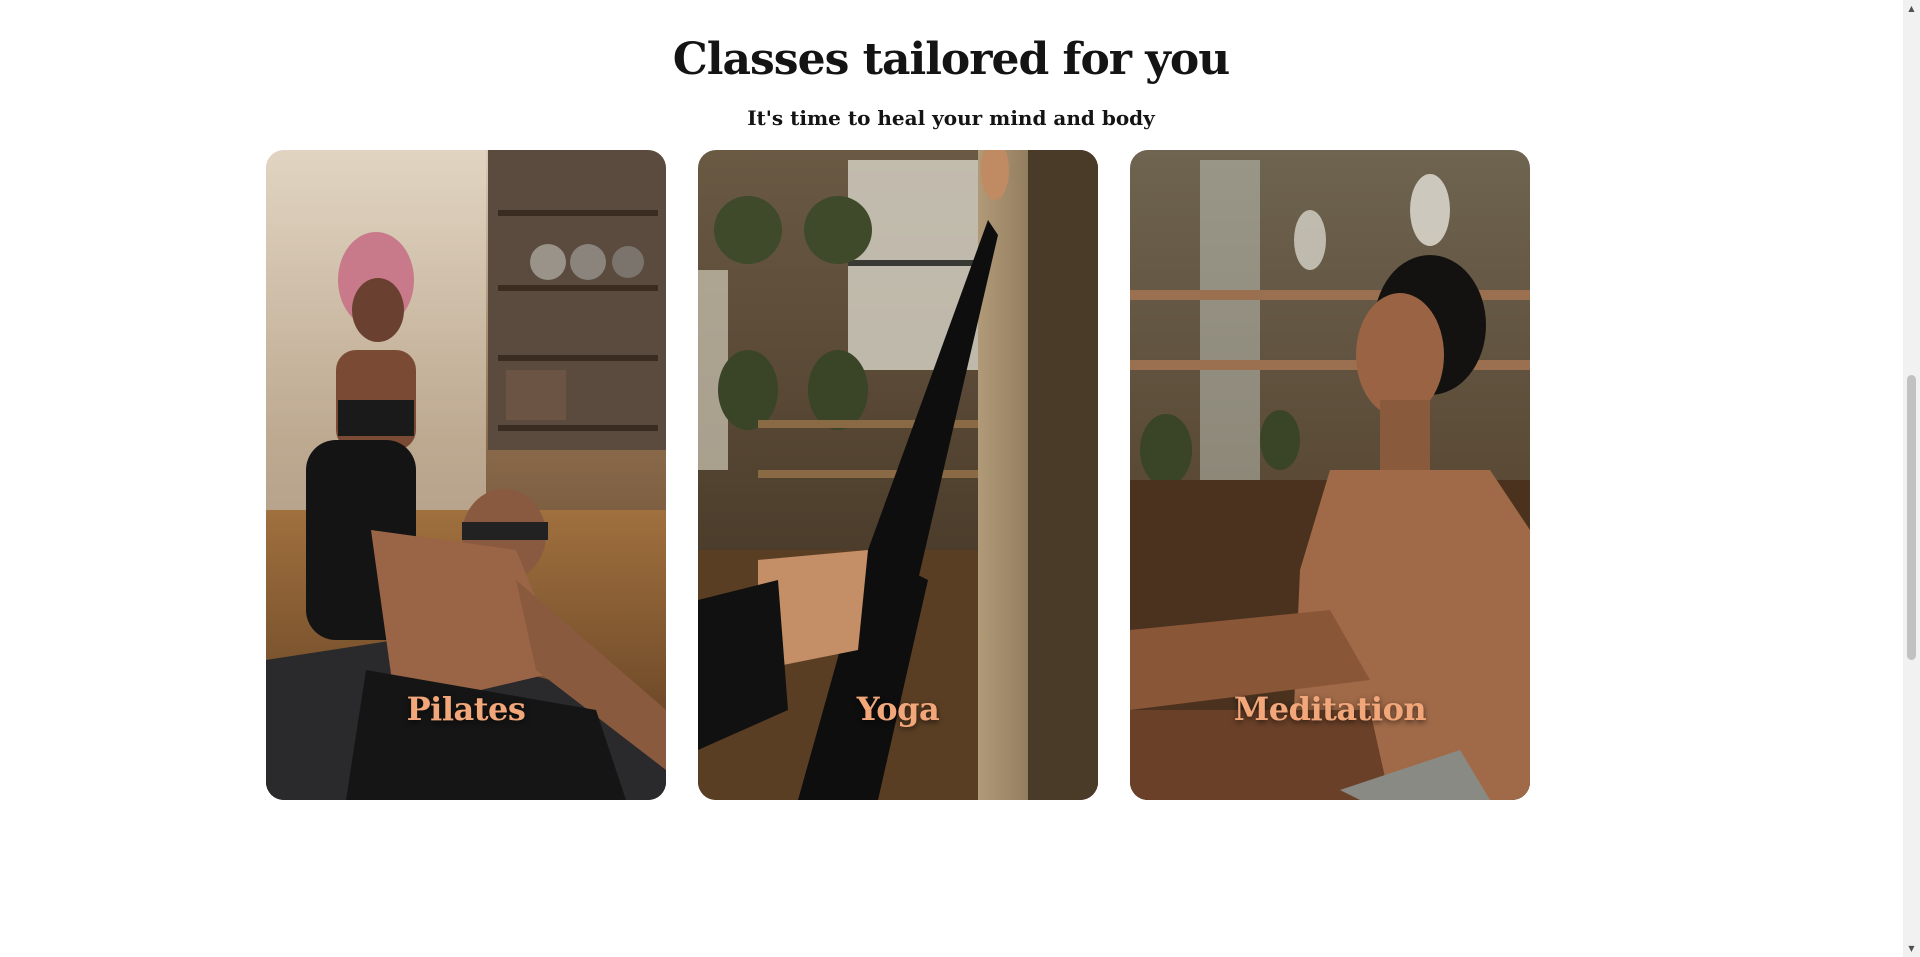 This screenshot has height=957, width=1920. I want to click on class-card-label: Pilates, so click(466, 709).